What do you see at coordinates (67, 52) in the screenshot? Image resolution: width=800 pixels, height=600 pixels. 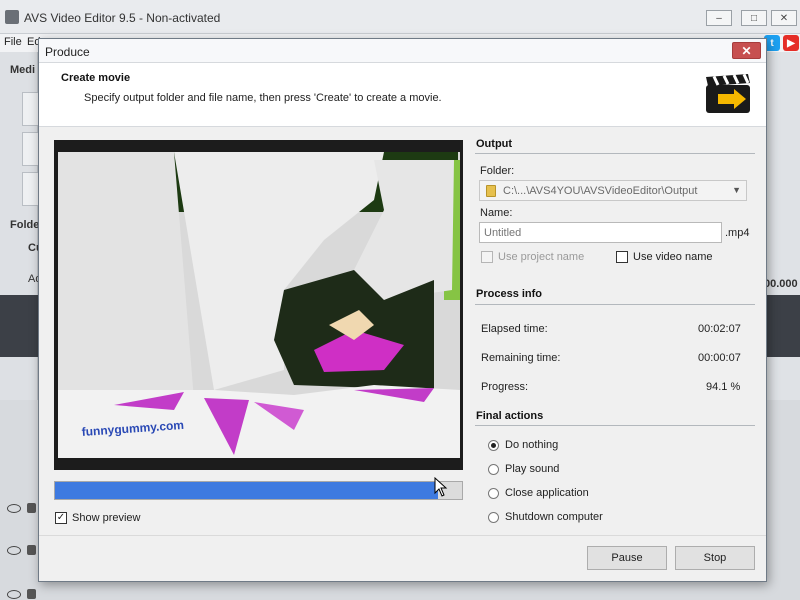 I see `dialog-title: Produce` at bounding box center [67, 52].